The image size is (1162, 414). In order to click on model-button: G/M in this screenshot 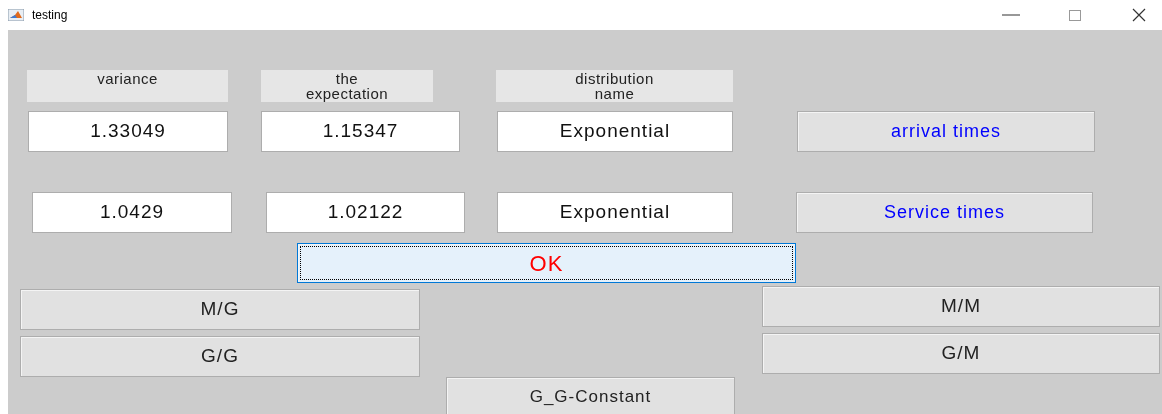, I will do `click(961, 353)`.